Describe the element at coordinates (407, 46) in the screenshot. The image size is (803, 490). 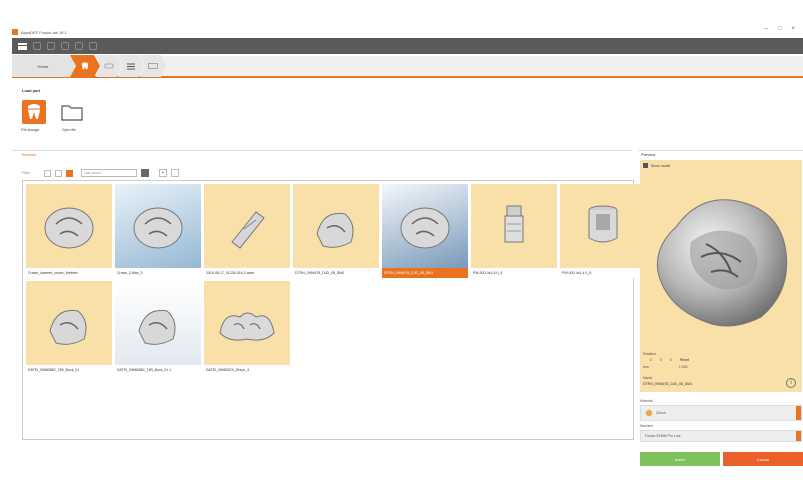
I see `main-toolbar` at that location.